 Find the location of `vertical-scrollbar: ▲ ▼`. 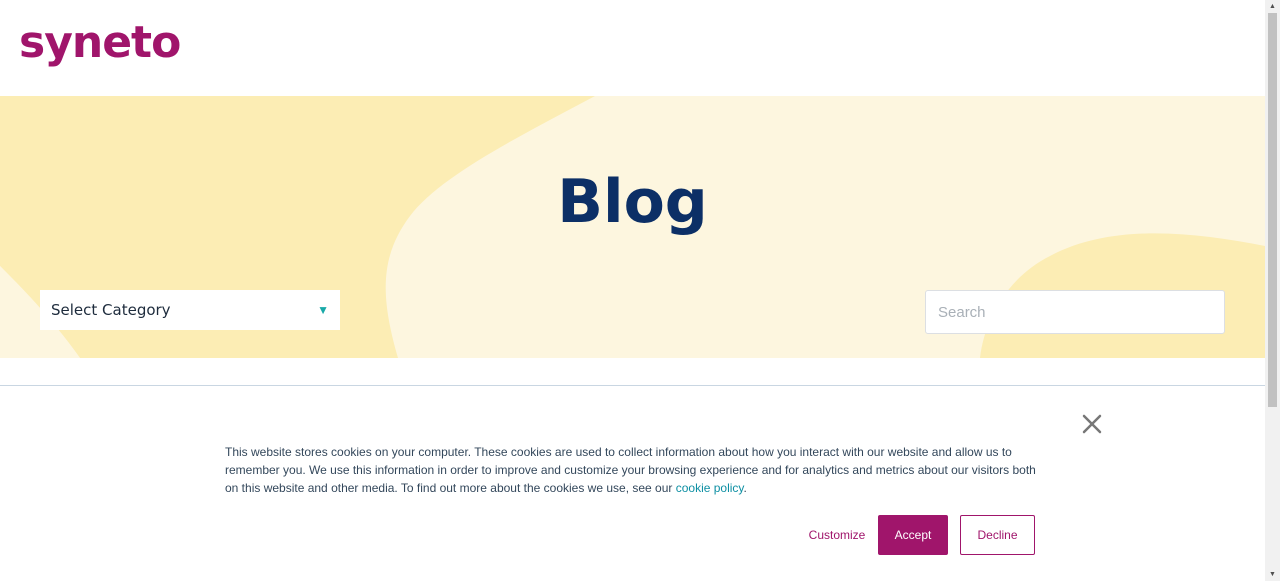

vertical-scrollbar: ▲ ▼ is located at coordinates (1272, 290).